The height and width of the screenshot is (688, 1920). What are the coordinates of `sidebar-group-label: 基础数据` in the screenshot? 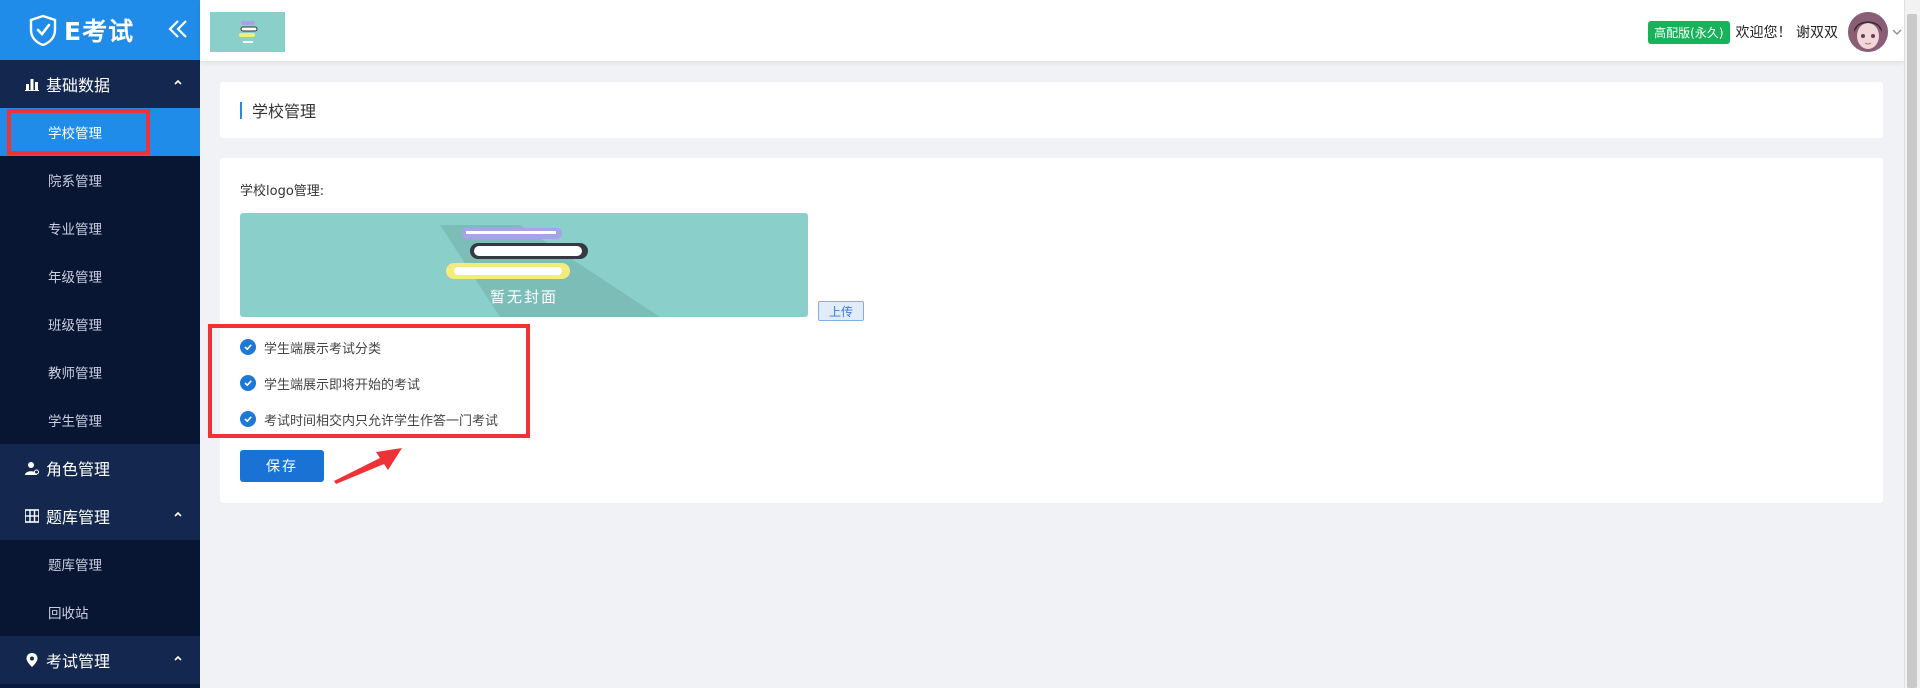 It's located at (78, 85).